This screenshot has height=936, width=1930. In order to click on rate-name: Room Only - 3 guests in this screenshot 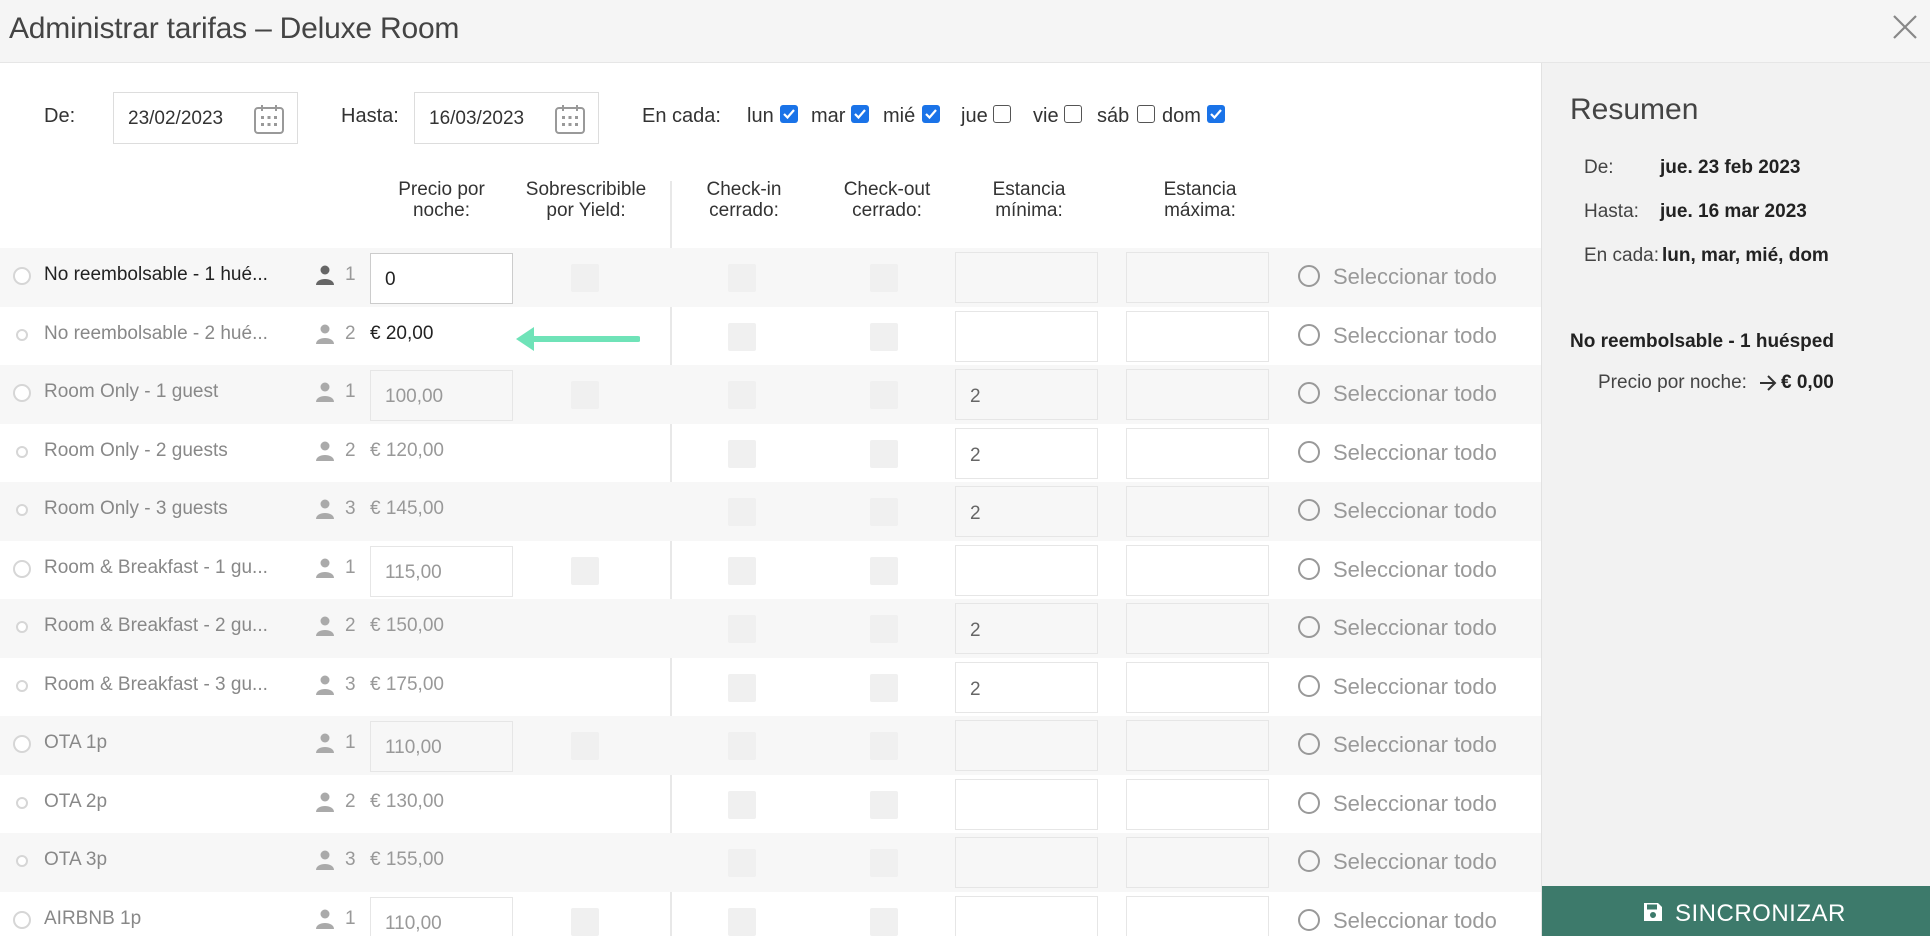, I will do `click(136, 509)`.